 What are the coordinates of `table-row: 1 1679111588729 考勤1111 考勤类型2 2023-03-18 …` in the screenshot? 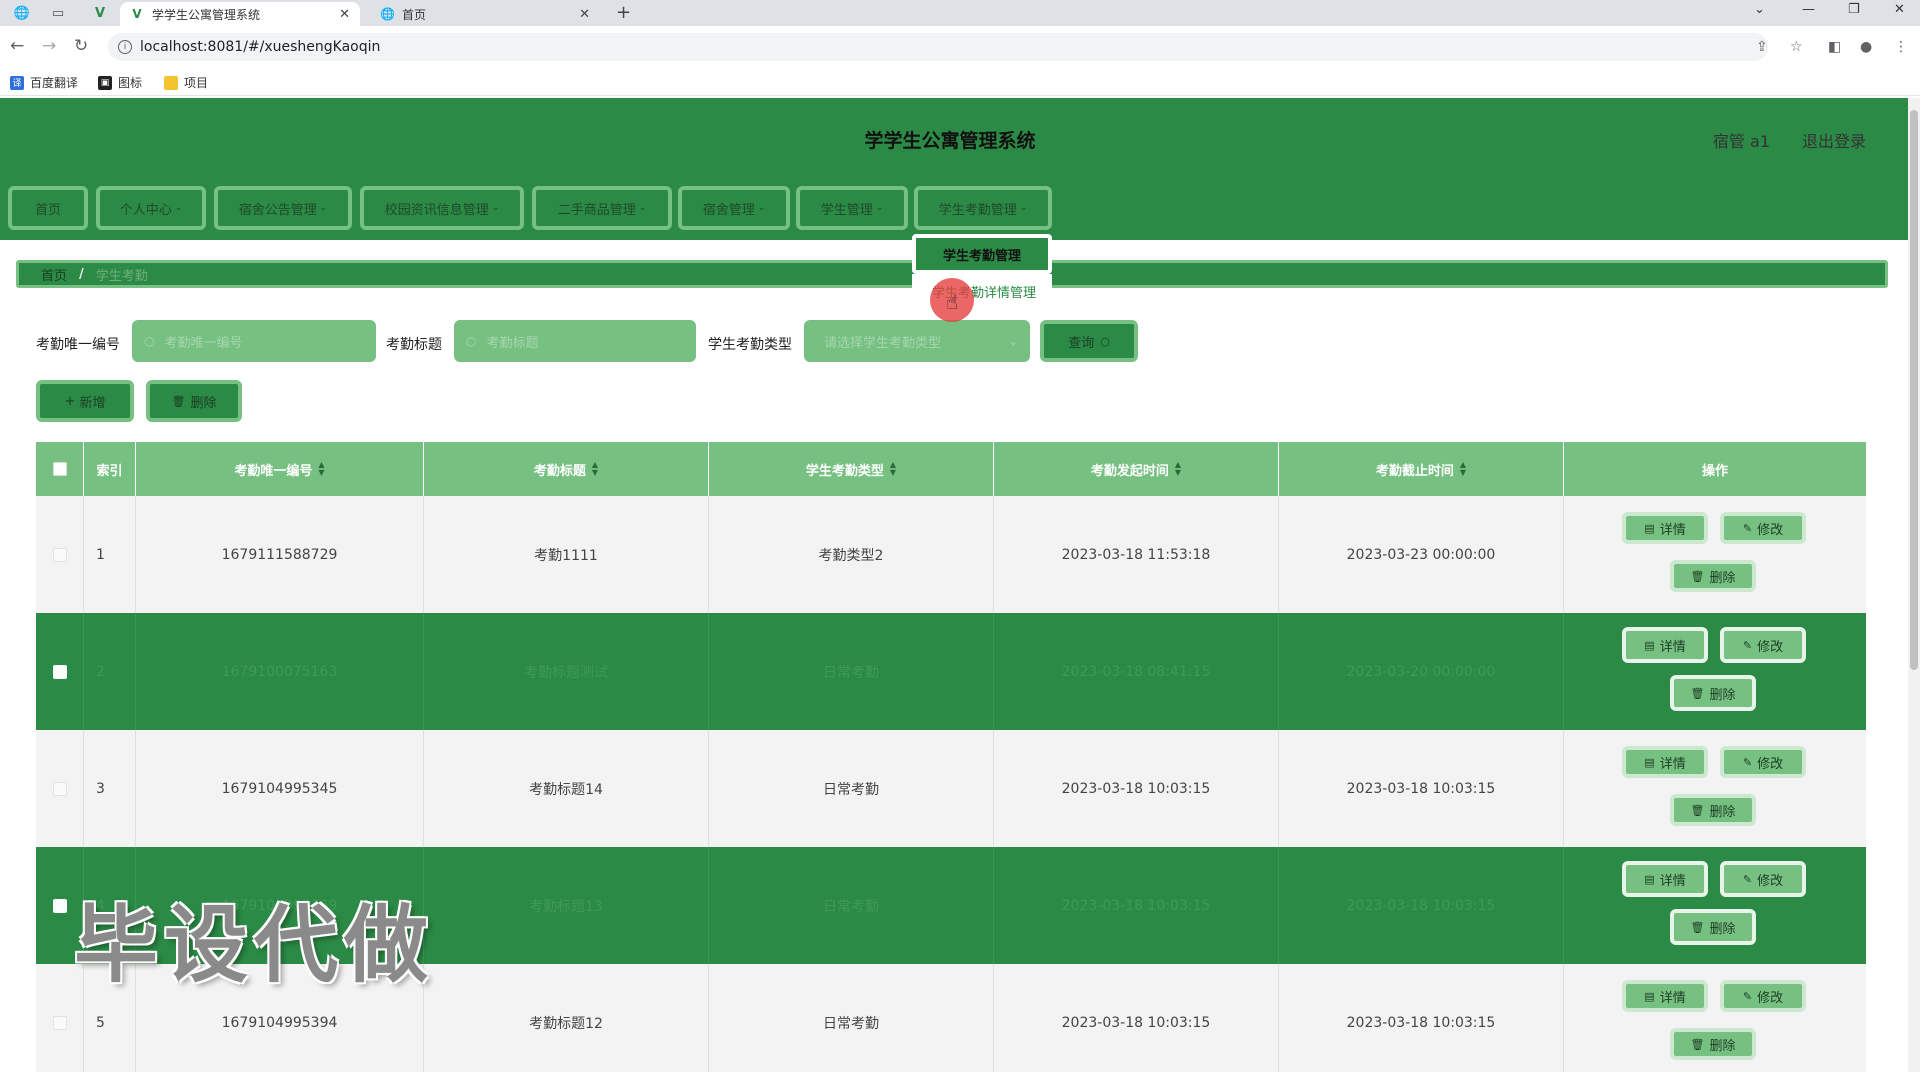 It's located at (951, 554).